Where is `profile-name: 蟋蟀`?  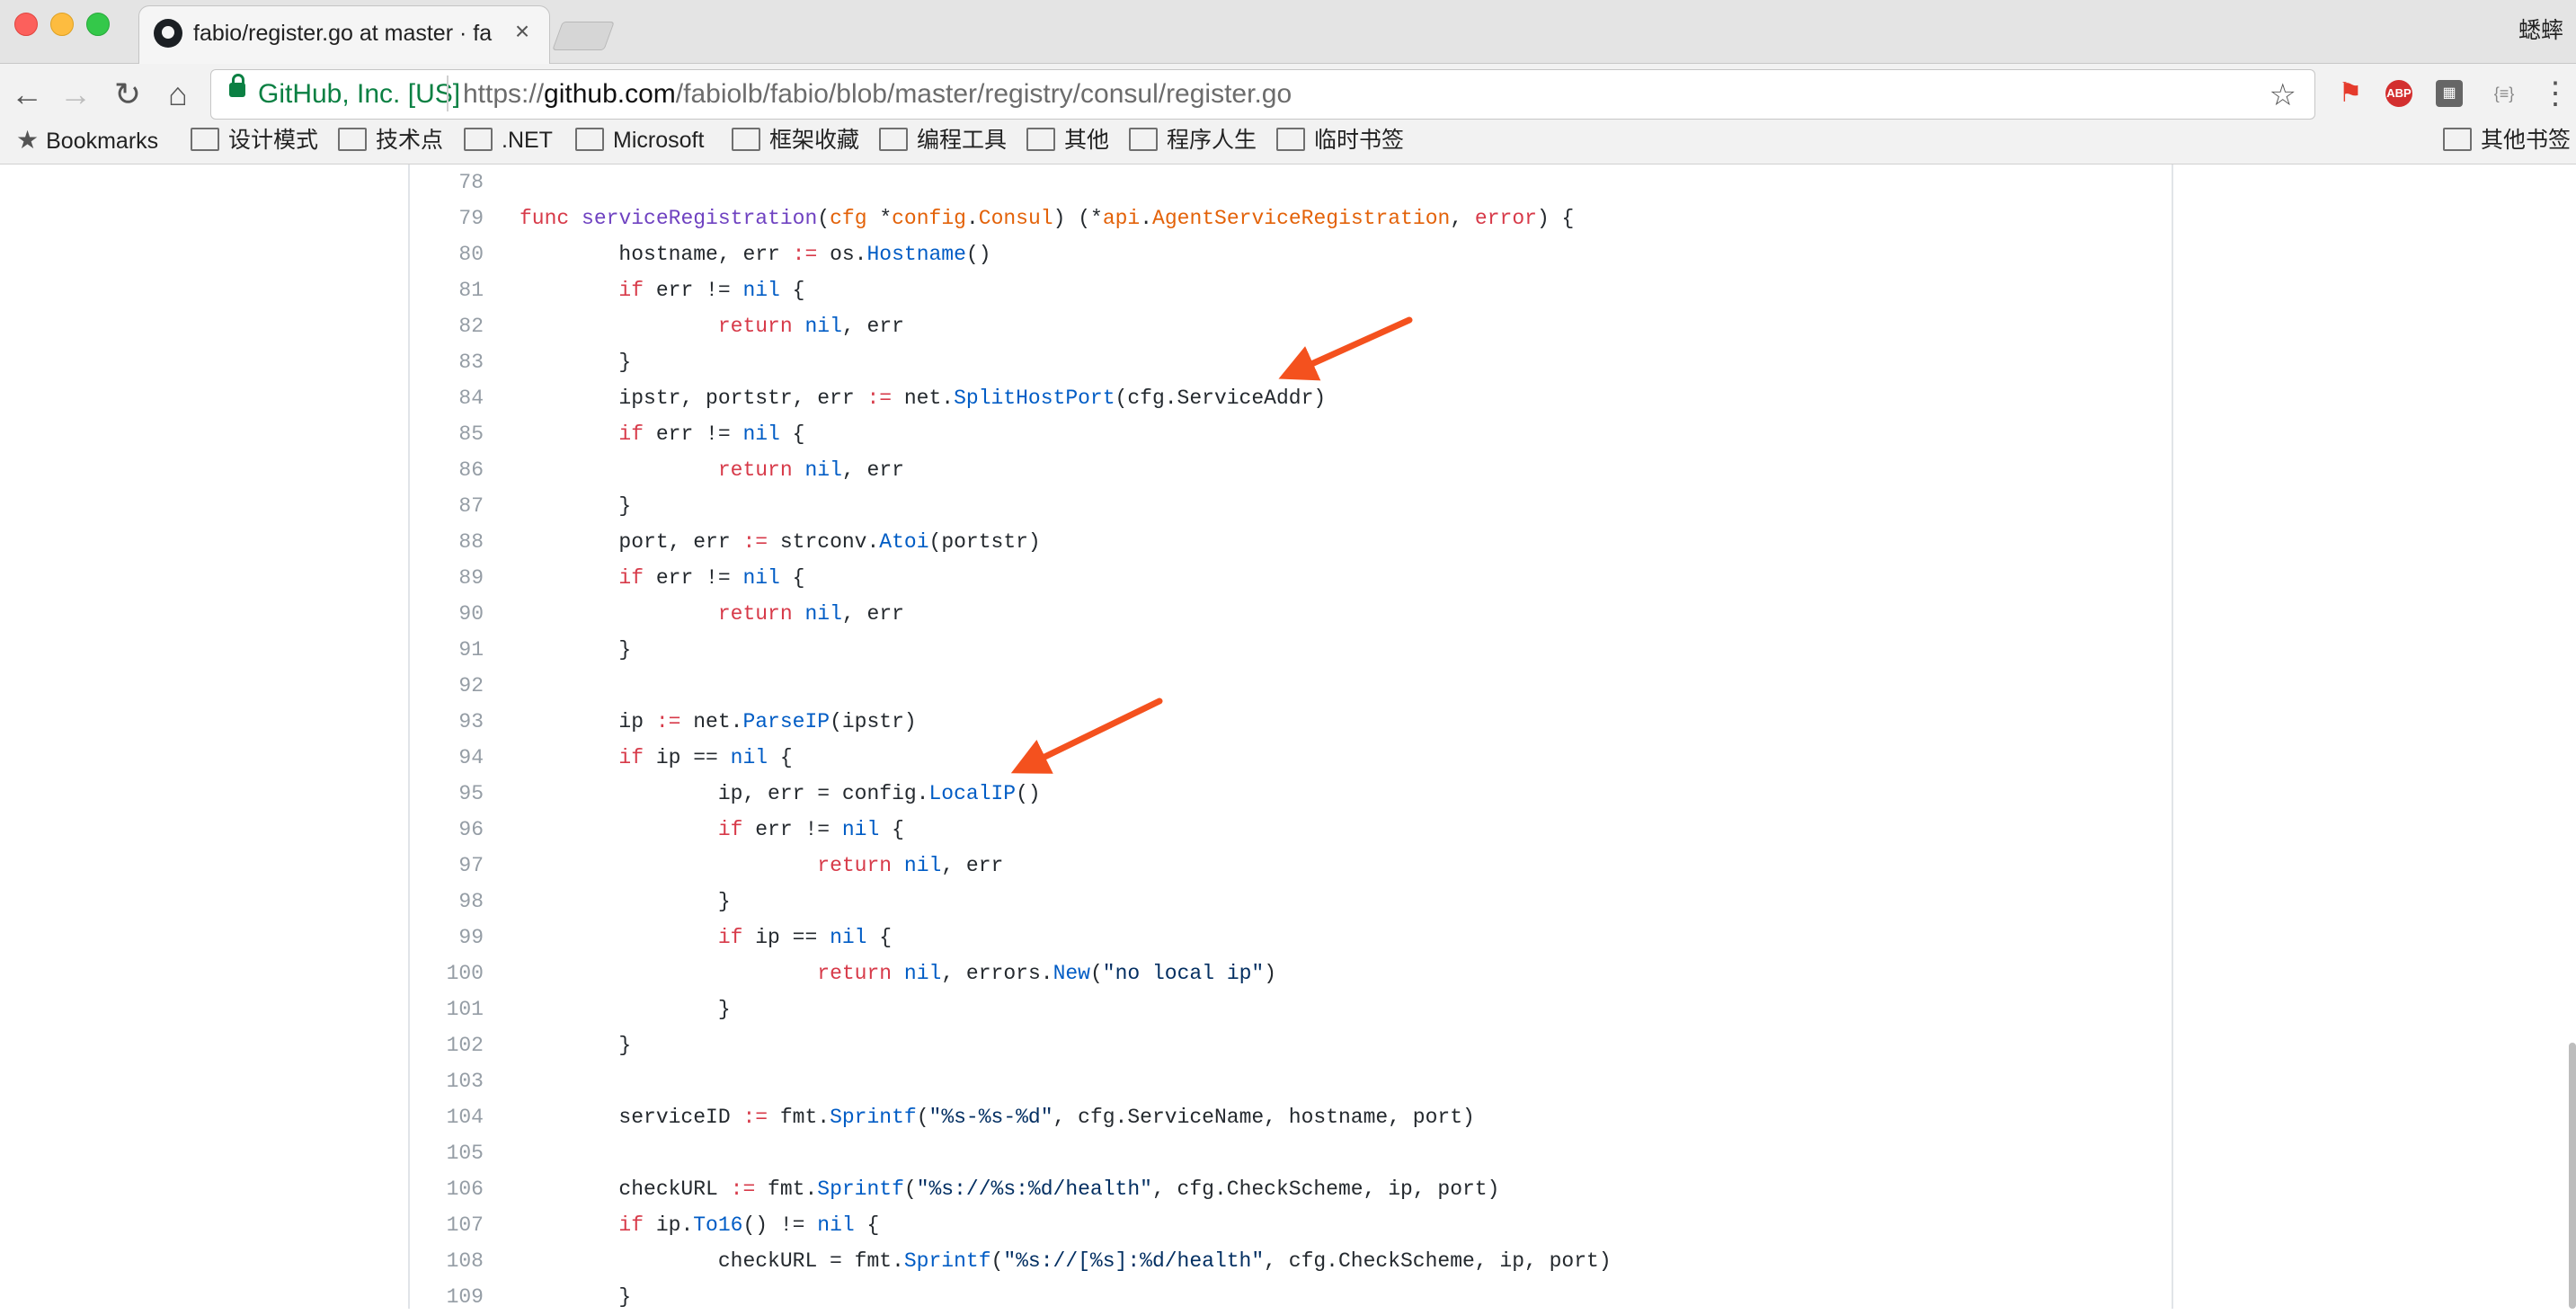
profile-name: 蟋蟀 is located at coordinates (2540, 29).